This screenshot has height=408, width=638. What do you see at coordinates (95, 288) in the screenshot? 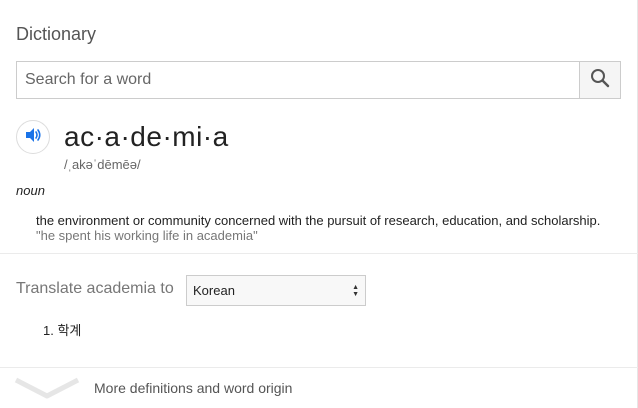
I see `translate-label: Translate academia to` at bounding box center [95, 288].